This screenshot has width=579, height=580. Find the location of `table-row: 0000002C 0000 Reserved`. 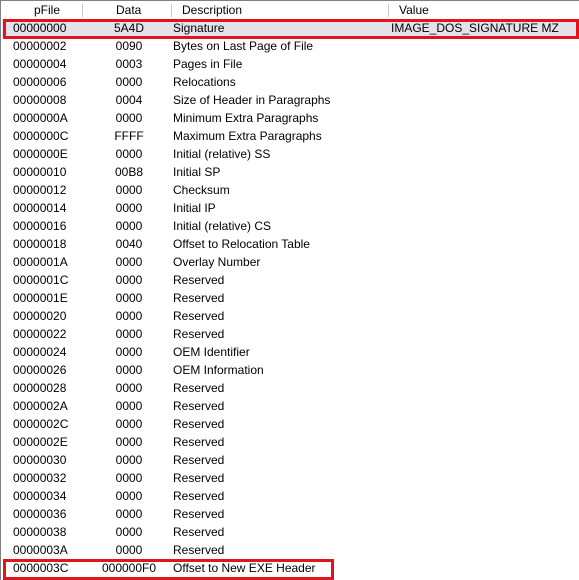

table-row: 0000002C 0000 Reserved is located at coordinates (290, 424).